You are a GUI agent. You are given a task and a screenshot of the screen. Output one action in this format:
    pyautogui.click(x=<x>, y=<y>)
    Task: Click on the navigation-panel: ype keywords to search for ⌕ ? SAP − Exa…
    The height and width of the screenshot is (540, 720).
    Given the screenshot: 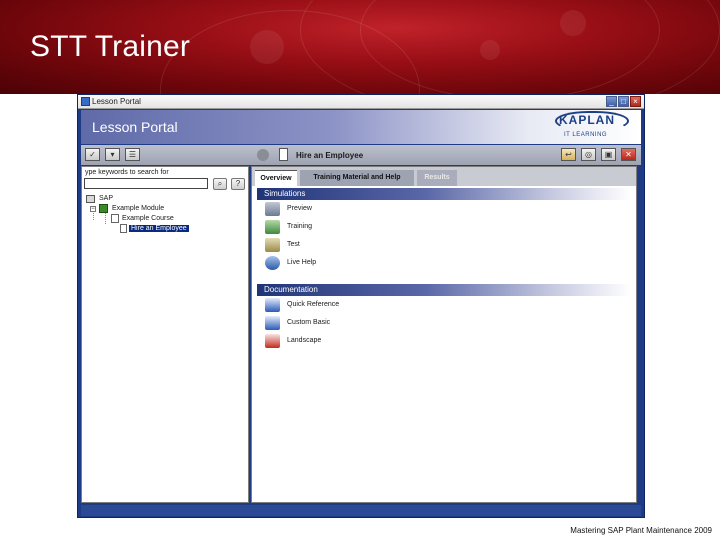 What is the action you would take?
    pyautogui.click(x=165, y=334)
    